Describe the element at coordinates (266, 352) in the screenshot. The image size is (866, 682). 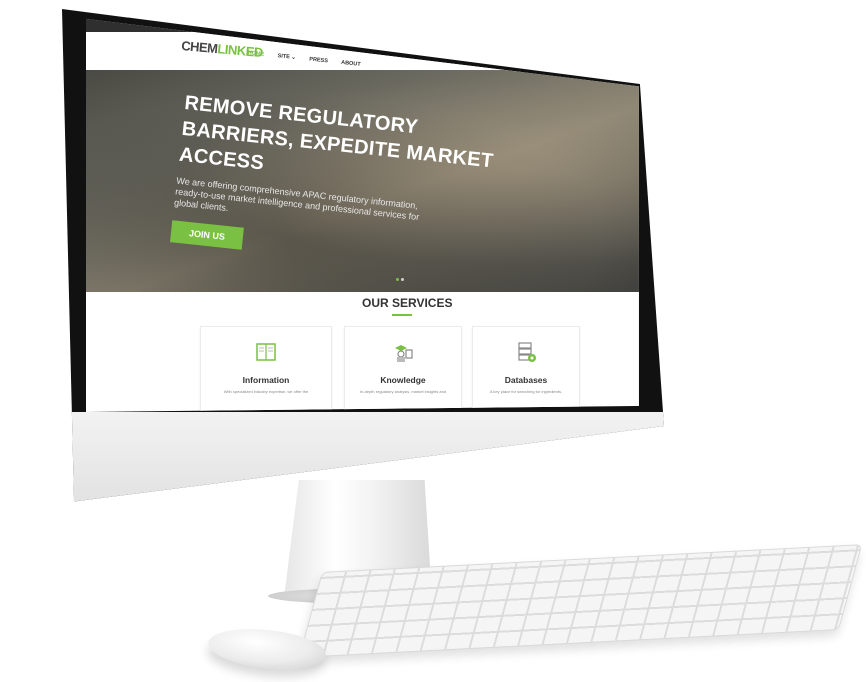
I see `book-icon` at that location.